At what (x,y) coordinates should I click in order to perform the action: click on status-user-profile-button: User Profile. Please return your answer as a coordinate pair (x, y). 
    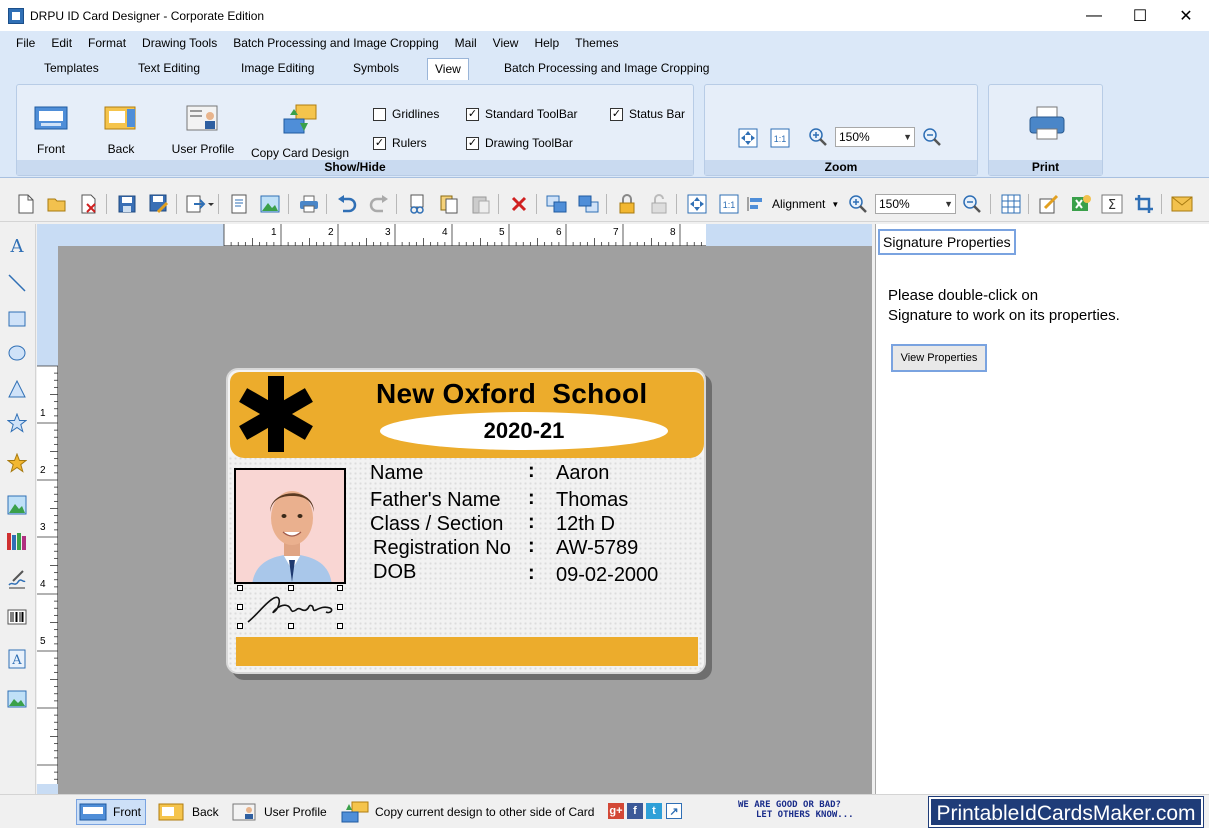
    Looking at the image, I should click on (279, 812).